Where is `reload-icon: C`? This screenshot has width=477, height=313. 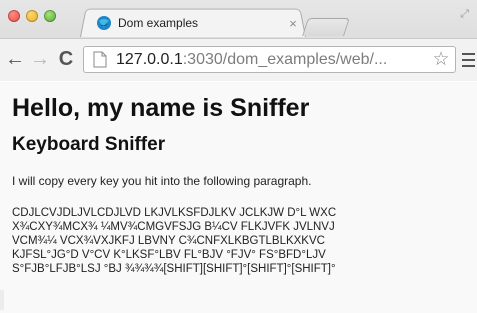 reload-icon: C is located at coordinates (66, 59).